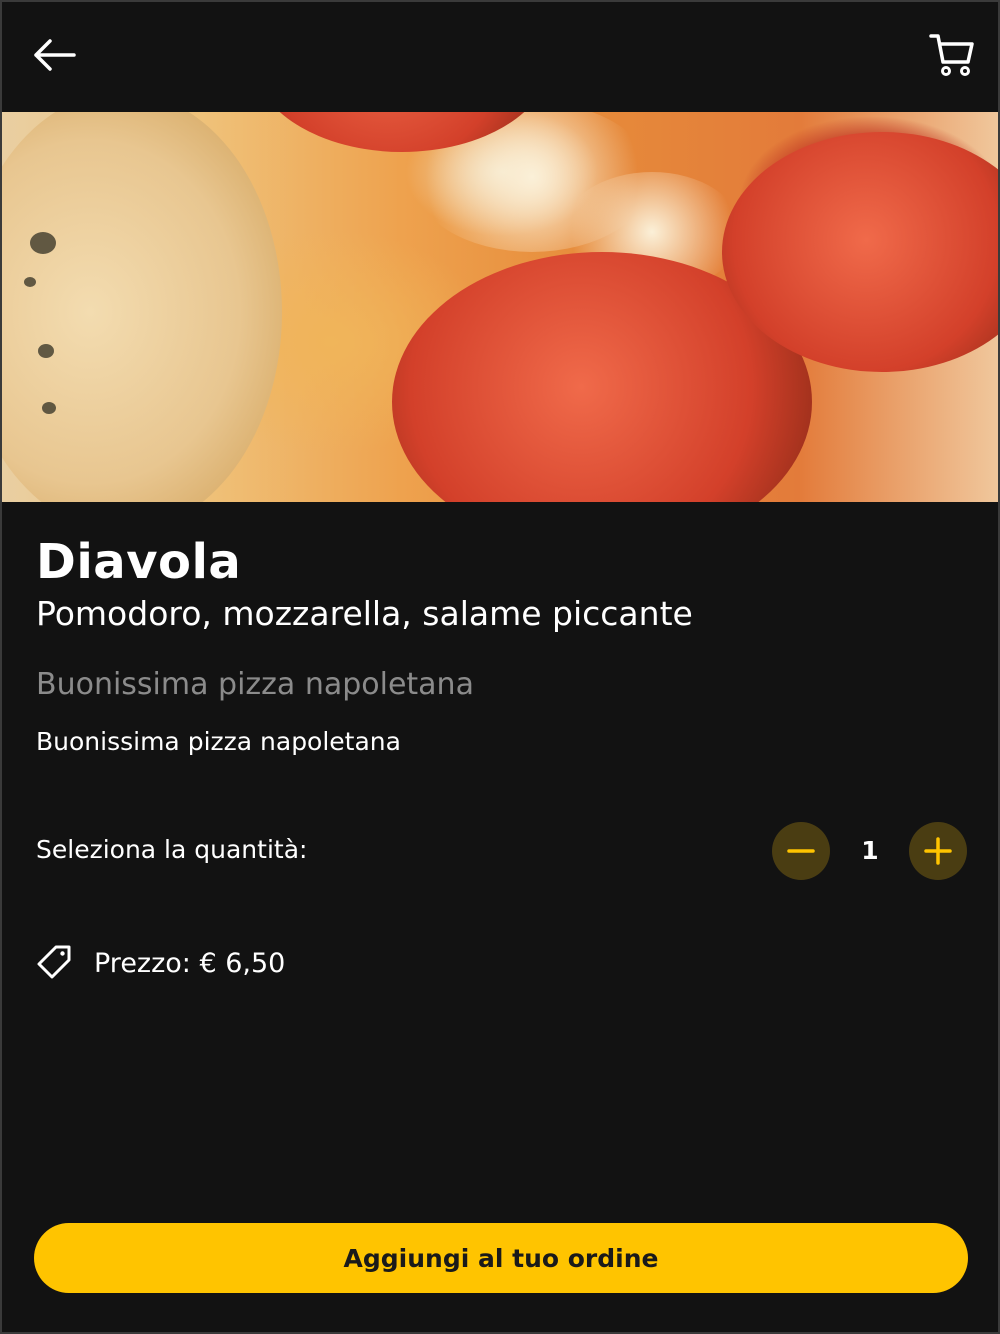 The width and height of the screenshot is (1000, 1334). I want to click on plus-icon, so click(938, 851).